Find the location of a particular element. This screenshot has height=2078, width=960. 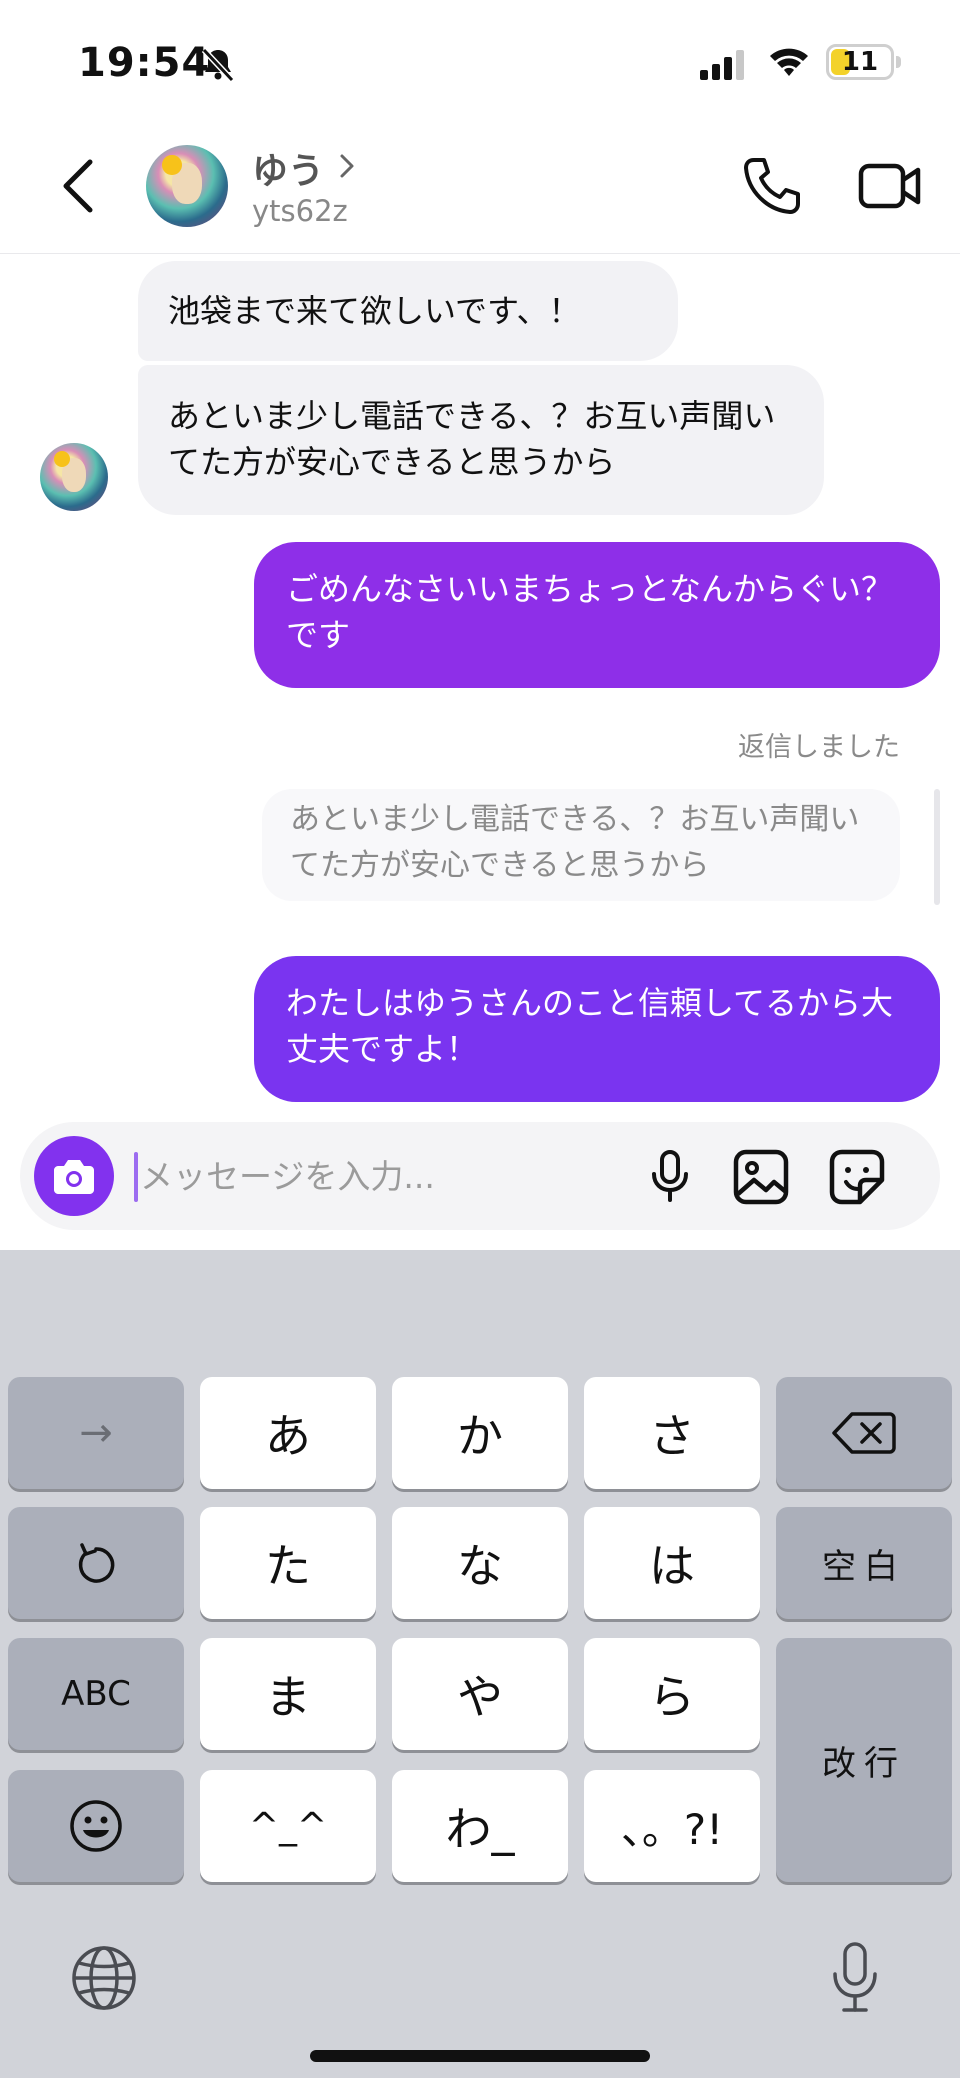

dictation-mic-icon is located at coordinates (855, 1978).